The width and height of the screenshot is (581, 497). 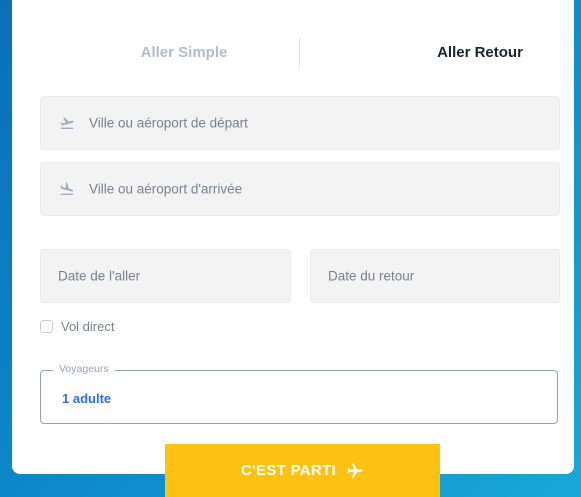 I want to click on submit-label: C'EST PARTI, so click(x=288, y=470).